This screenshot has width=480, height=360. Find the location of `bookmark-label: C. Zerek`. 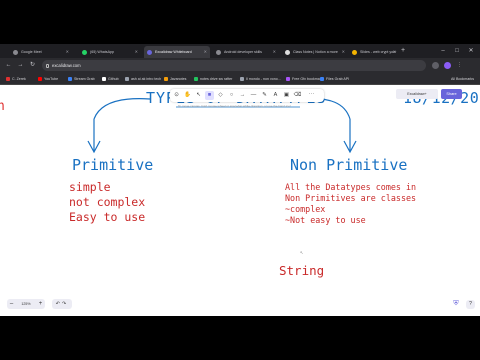

bookmark-label: C. Zerek is located at coordinates (19, 79).